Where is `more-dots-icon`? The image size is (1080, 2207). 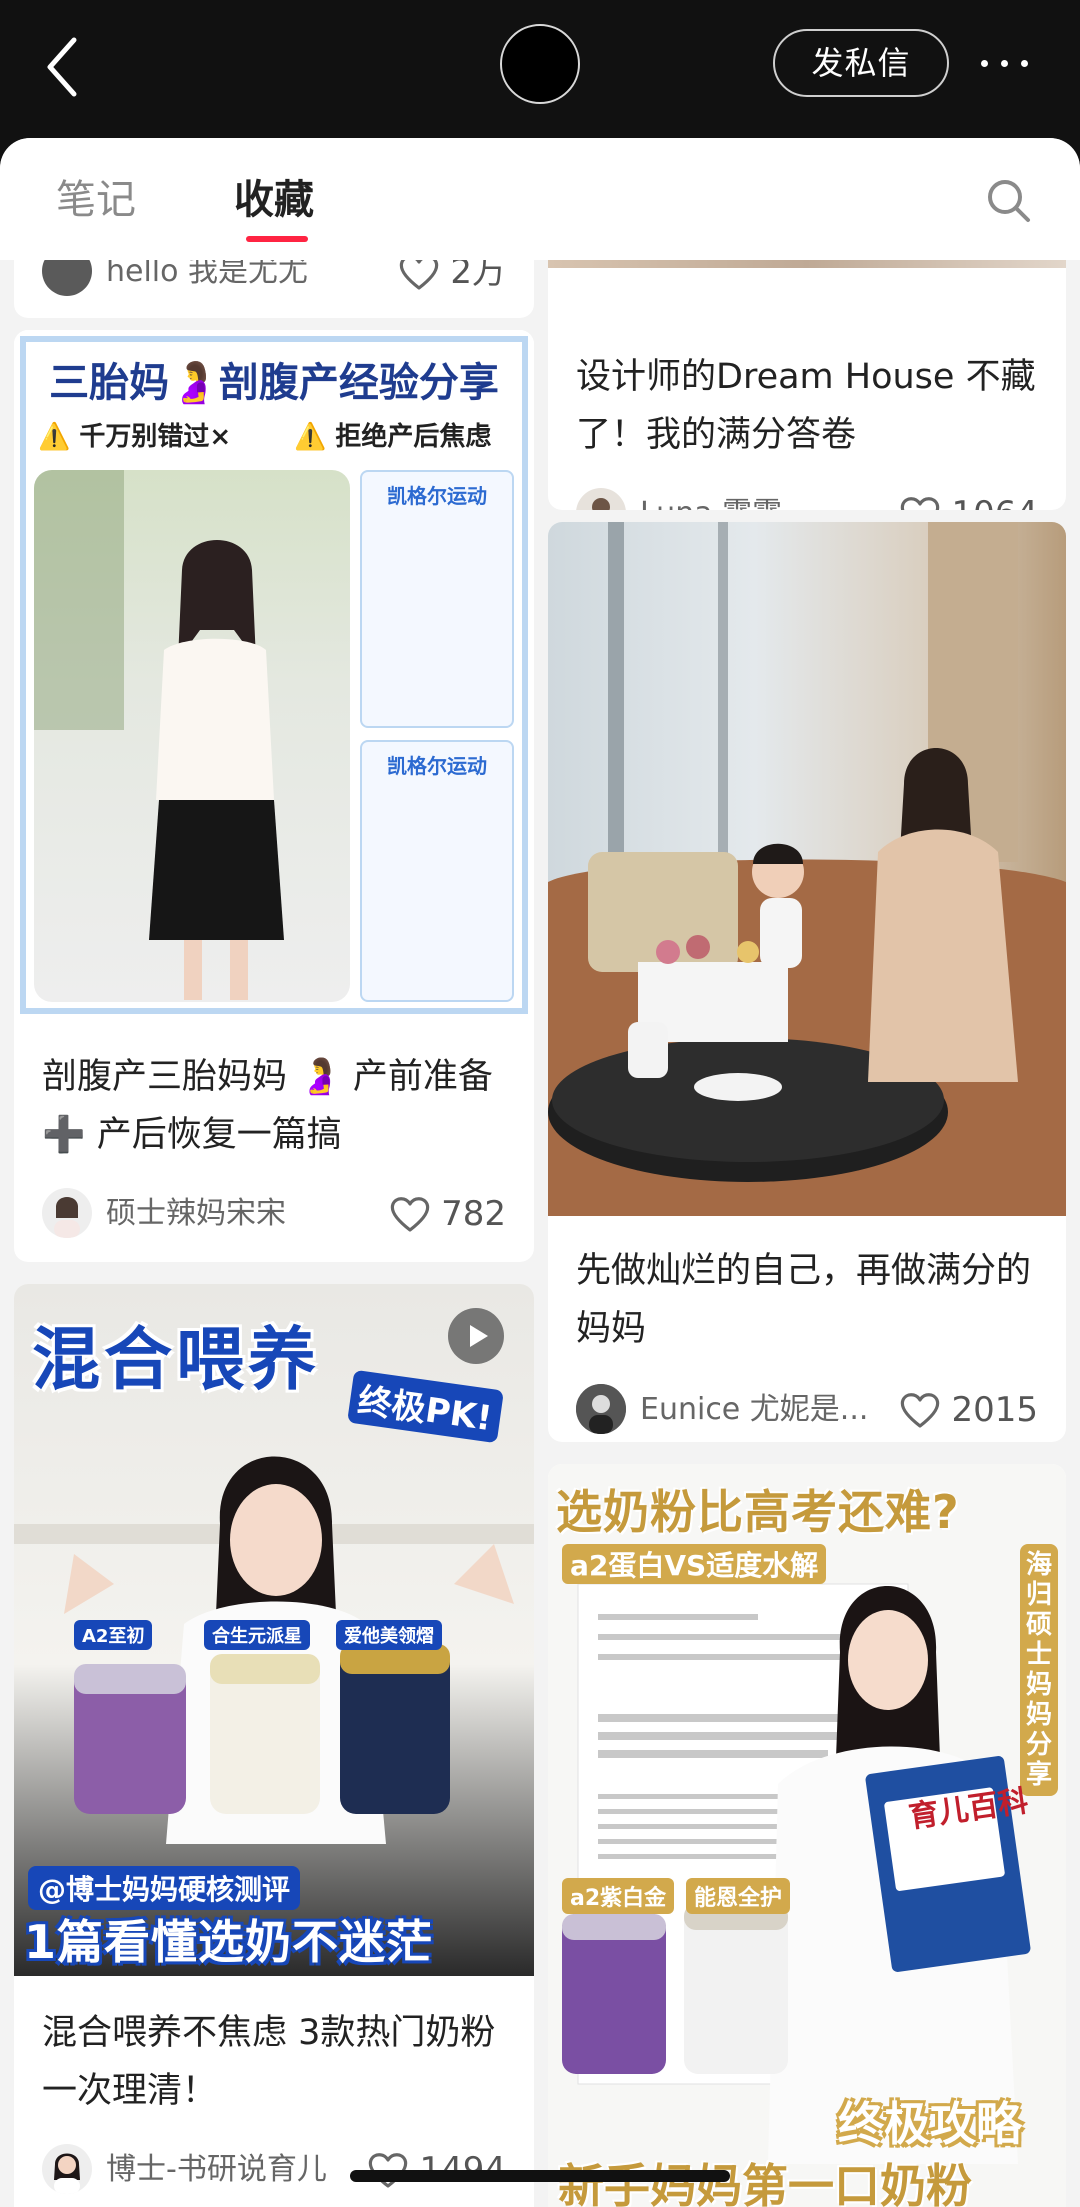
more-dots-icon is located at coordinates (984, 63).